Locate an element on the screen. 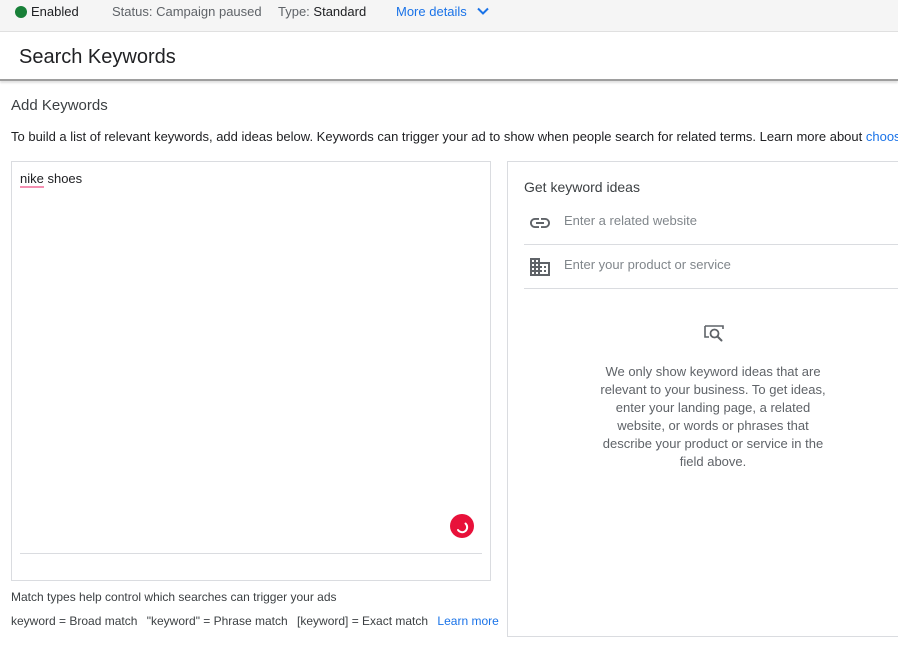 Image resolution: width=898 pixels, height=646 pixels. related-website-input is located at coordinates (729, 220).